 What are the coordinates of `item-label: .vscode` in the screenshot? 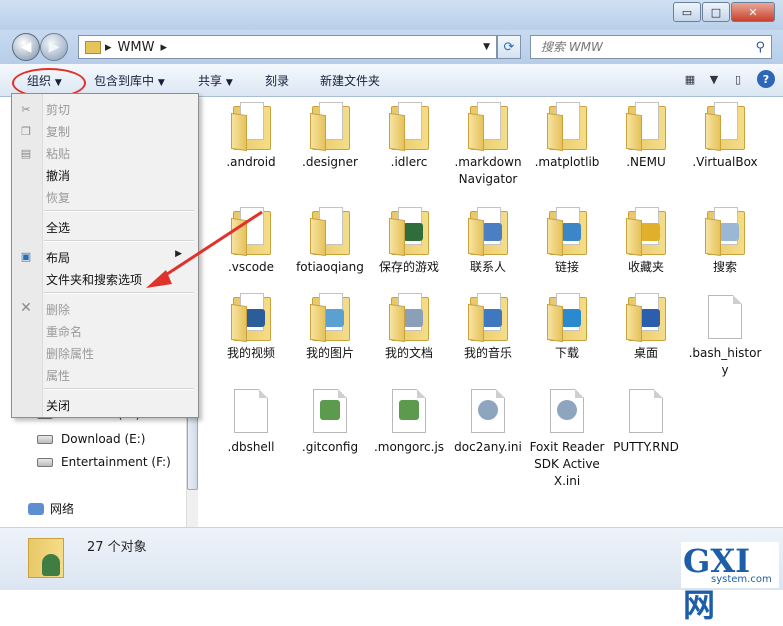 It's located at (251, 267).